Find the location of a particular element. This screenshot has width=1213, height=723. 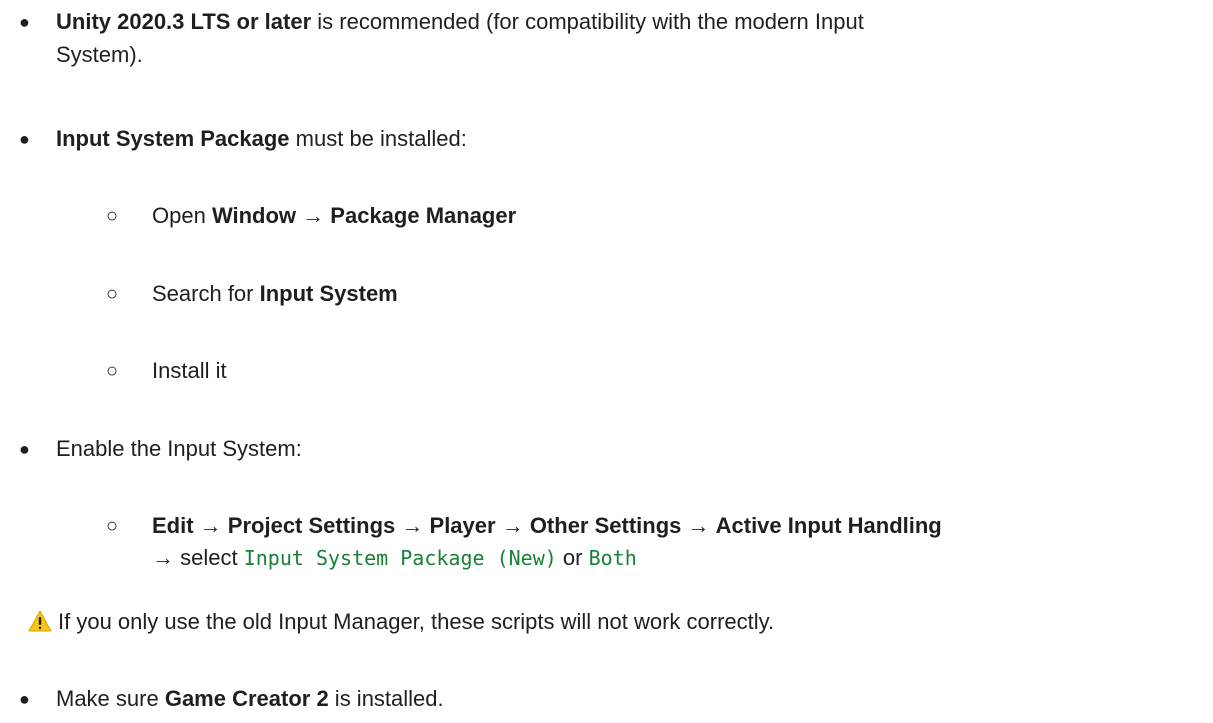

package-manager-label: Package Manager is located at coordinates (423, 215).